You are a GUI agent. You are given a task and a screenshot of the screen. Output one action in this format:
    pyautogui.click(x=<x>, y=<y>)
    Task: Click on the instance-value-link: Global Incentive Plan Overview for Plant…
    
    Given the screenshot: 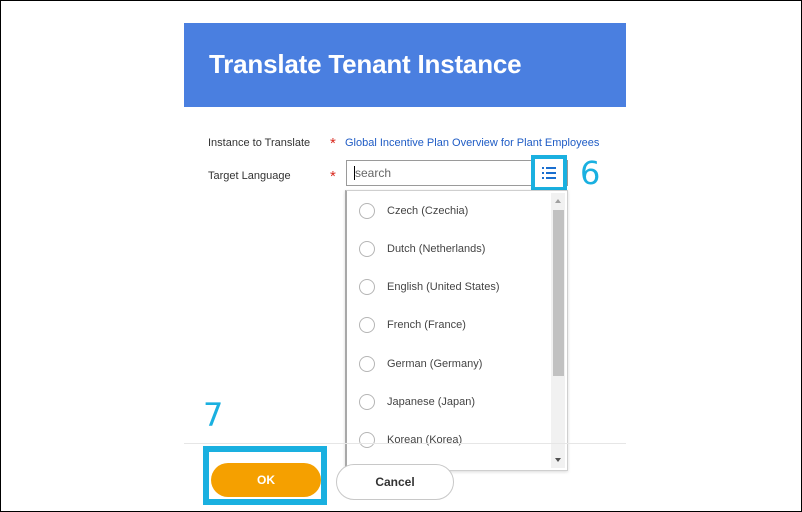 What is the action you would take?
    pyautogui.click(x=472, y=143)
    